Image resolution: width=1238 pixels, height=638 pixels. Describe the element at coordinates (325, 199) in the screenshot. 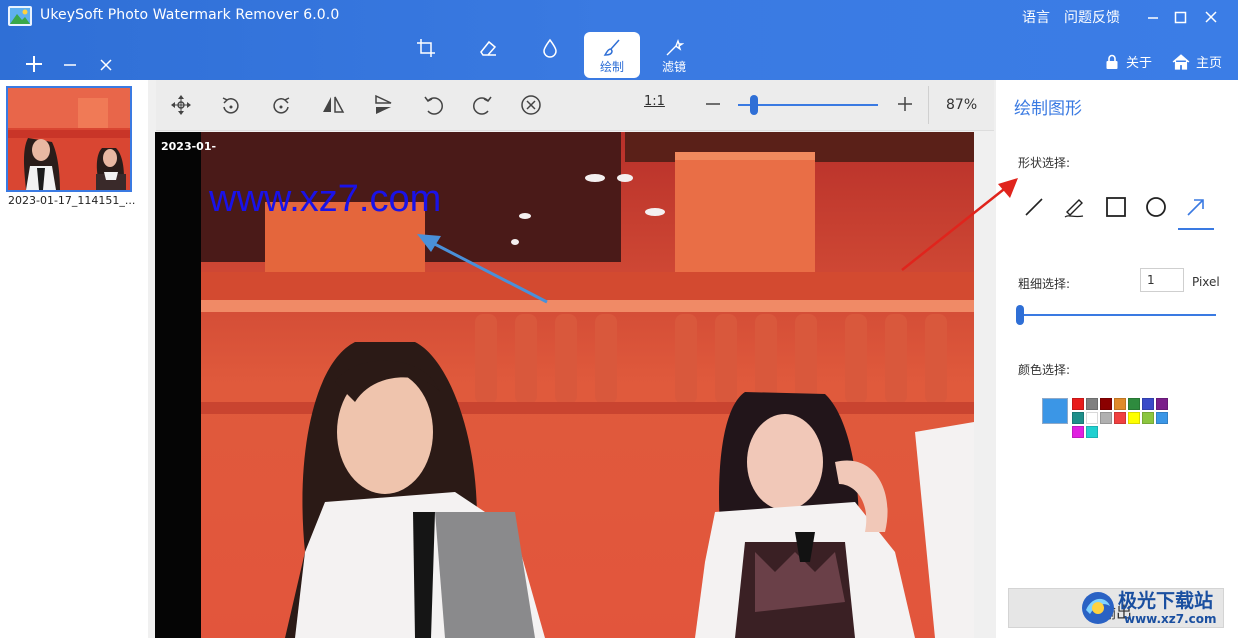

I see `watermark-text: www.xz7.com` at that location.